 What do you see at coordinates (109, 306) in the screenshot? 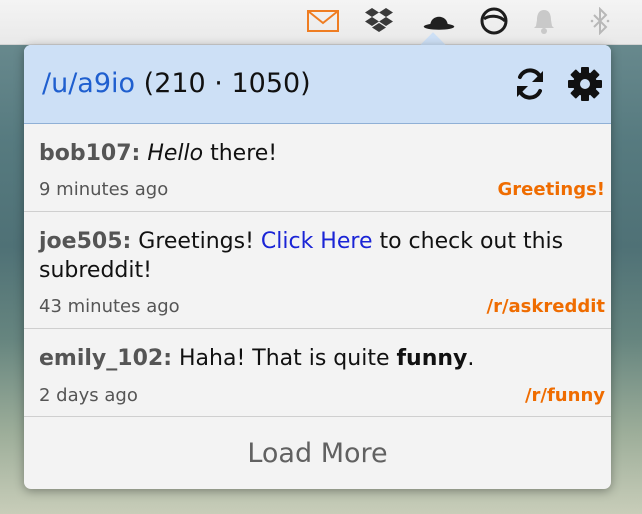
I see `message-time: 43 minutes ago` at bounding box center [109, 306].